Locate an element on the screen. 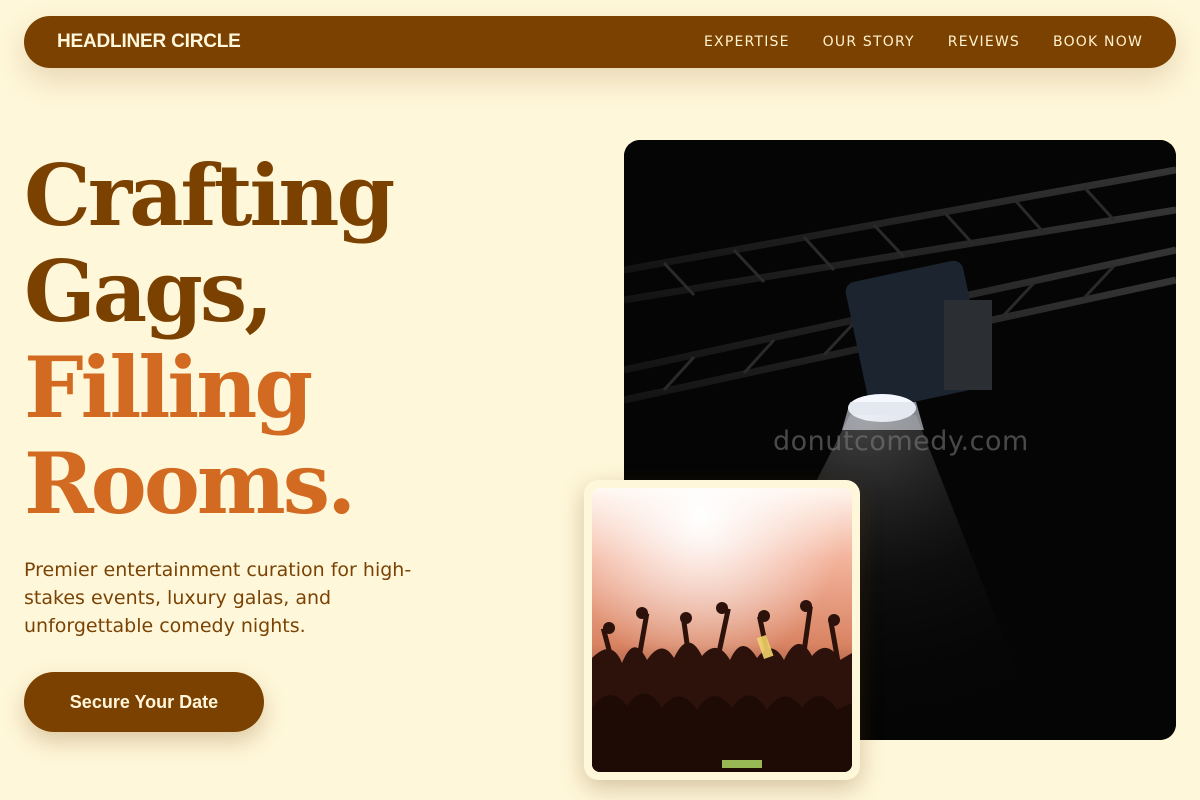  nav-link-reviews: REVIEWS is located at coordinates (984, 42).